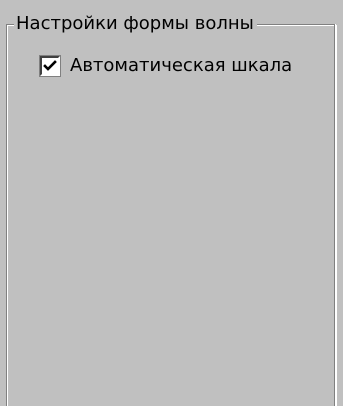 The height and width of the screenshot is (406, 343). I want to click on groupbox-right-border, so click(335, 215).